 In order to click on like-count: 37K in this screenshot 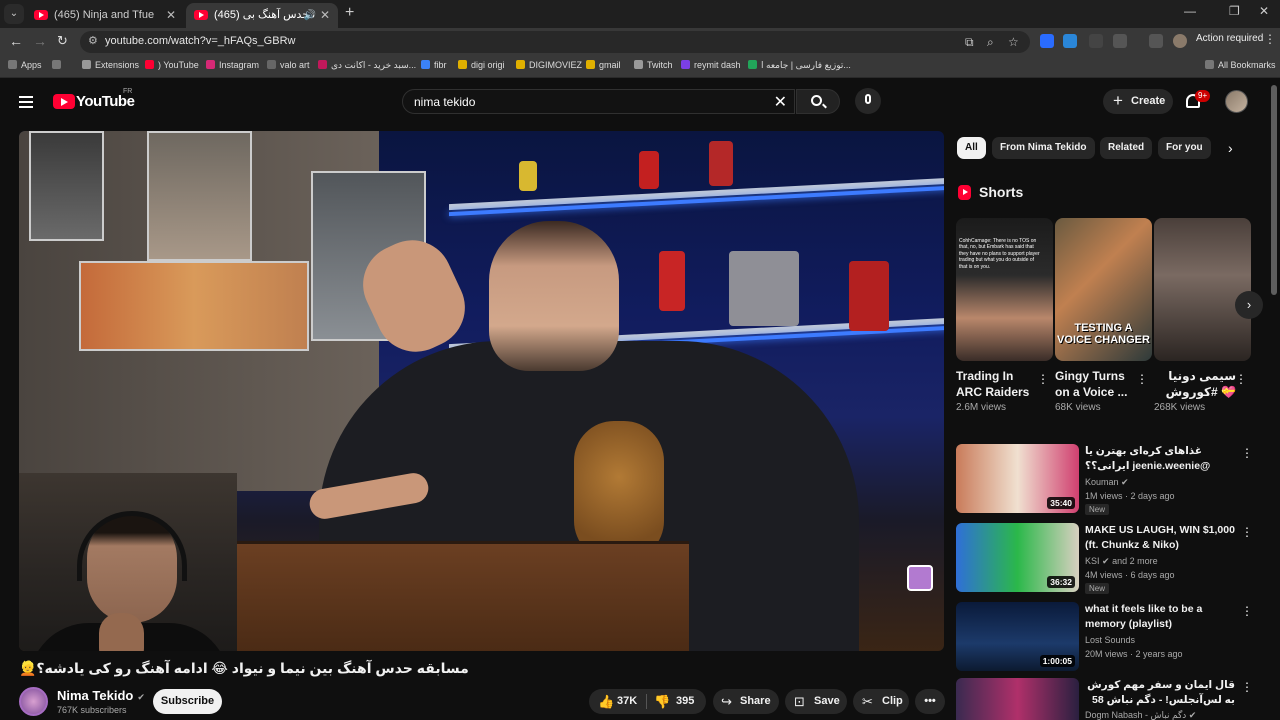, I will do `click(627, 701)`.